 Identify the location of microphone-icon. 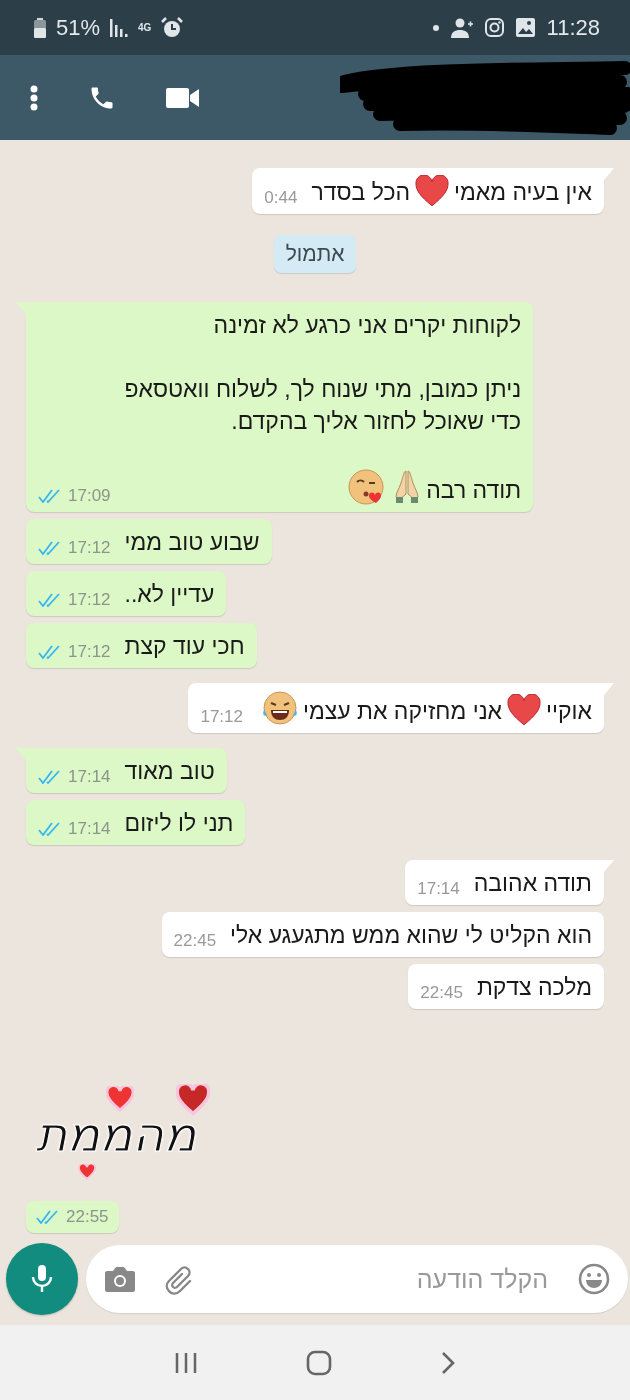
(42, 1279).